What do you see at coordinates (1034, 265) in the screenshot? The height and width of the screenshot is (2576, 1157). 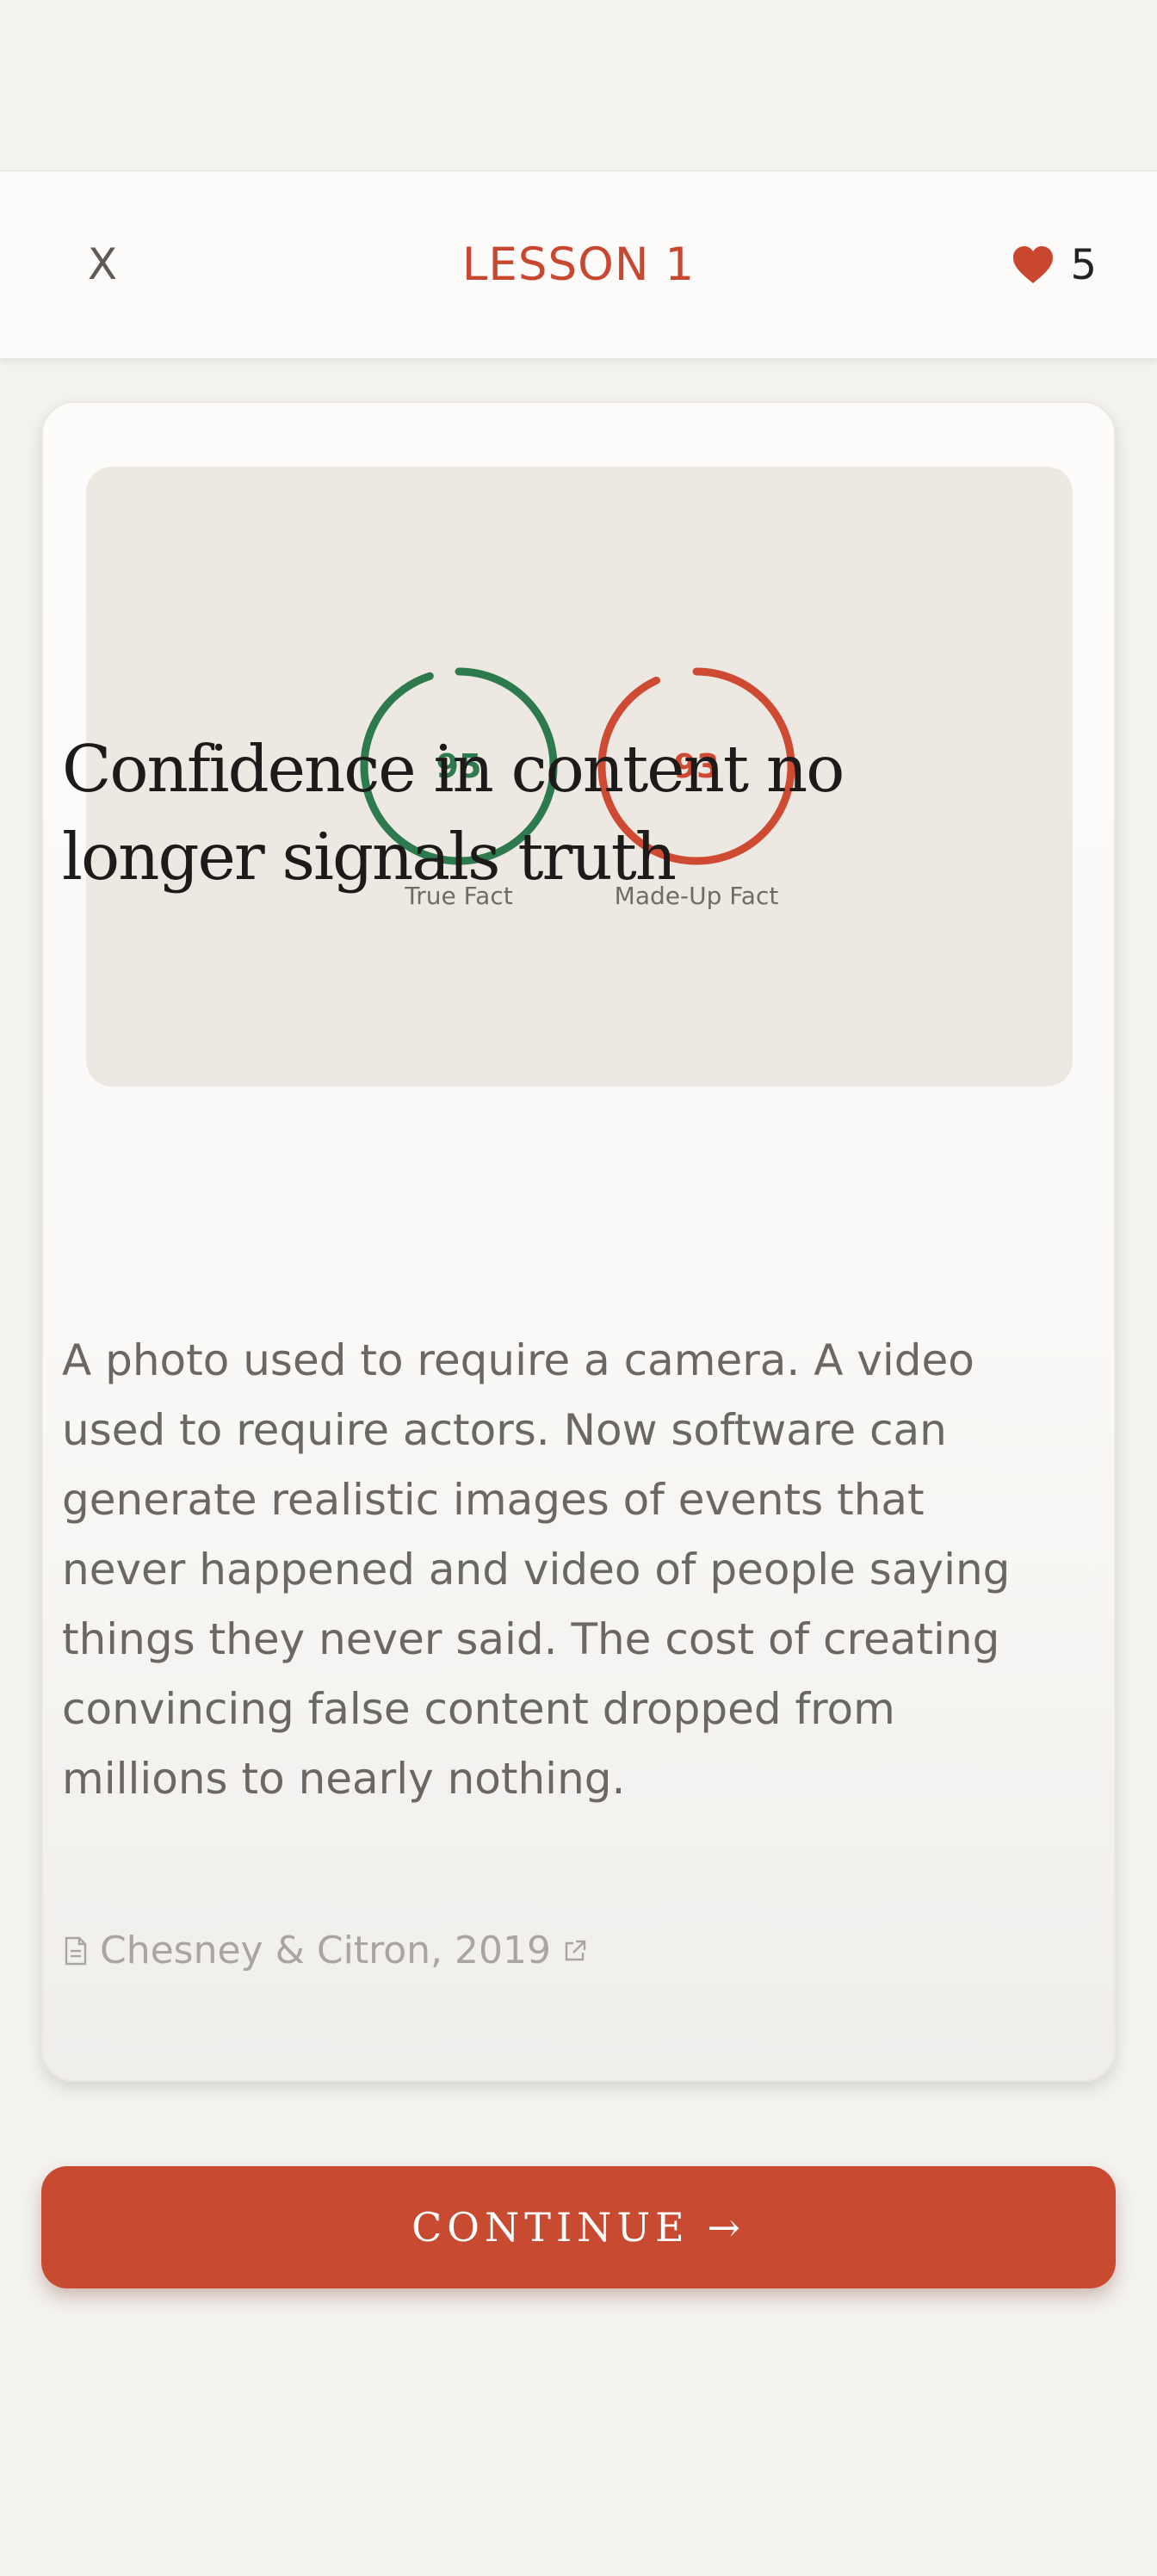 I see `heart-icon` at bounding box center [1034, 265].